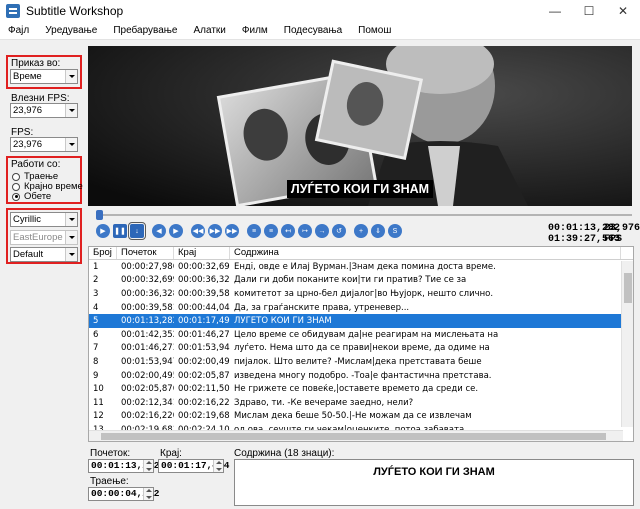 This screenshot has height=509, width=640. Describe the element at coordinates (176, 231) in the screenshot. I see `forward-icon: ▶` at that location.